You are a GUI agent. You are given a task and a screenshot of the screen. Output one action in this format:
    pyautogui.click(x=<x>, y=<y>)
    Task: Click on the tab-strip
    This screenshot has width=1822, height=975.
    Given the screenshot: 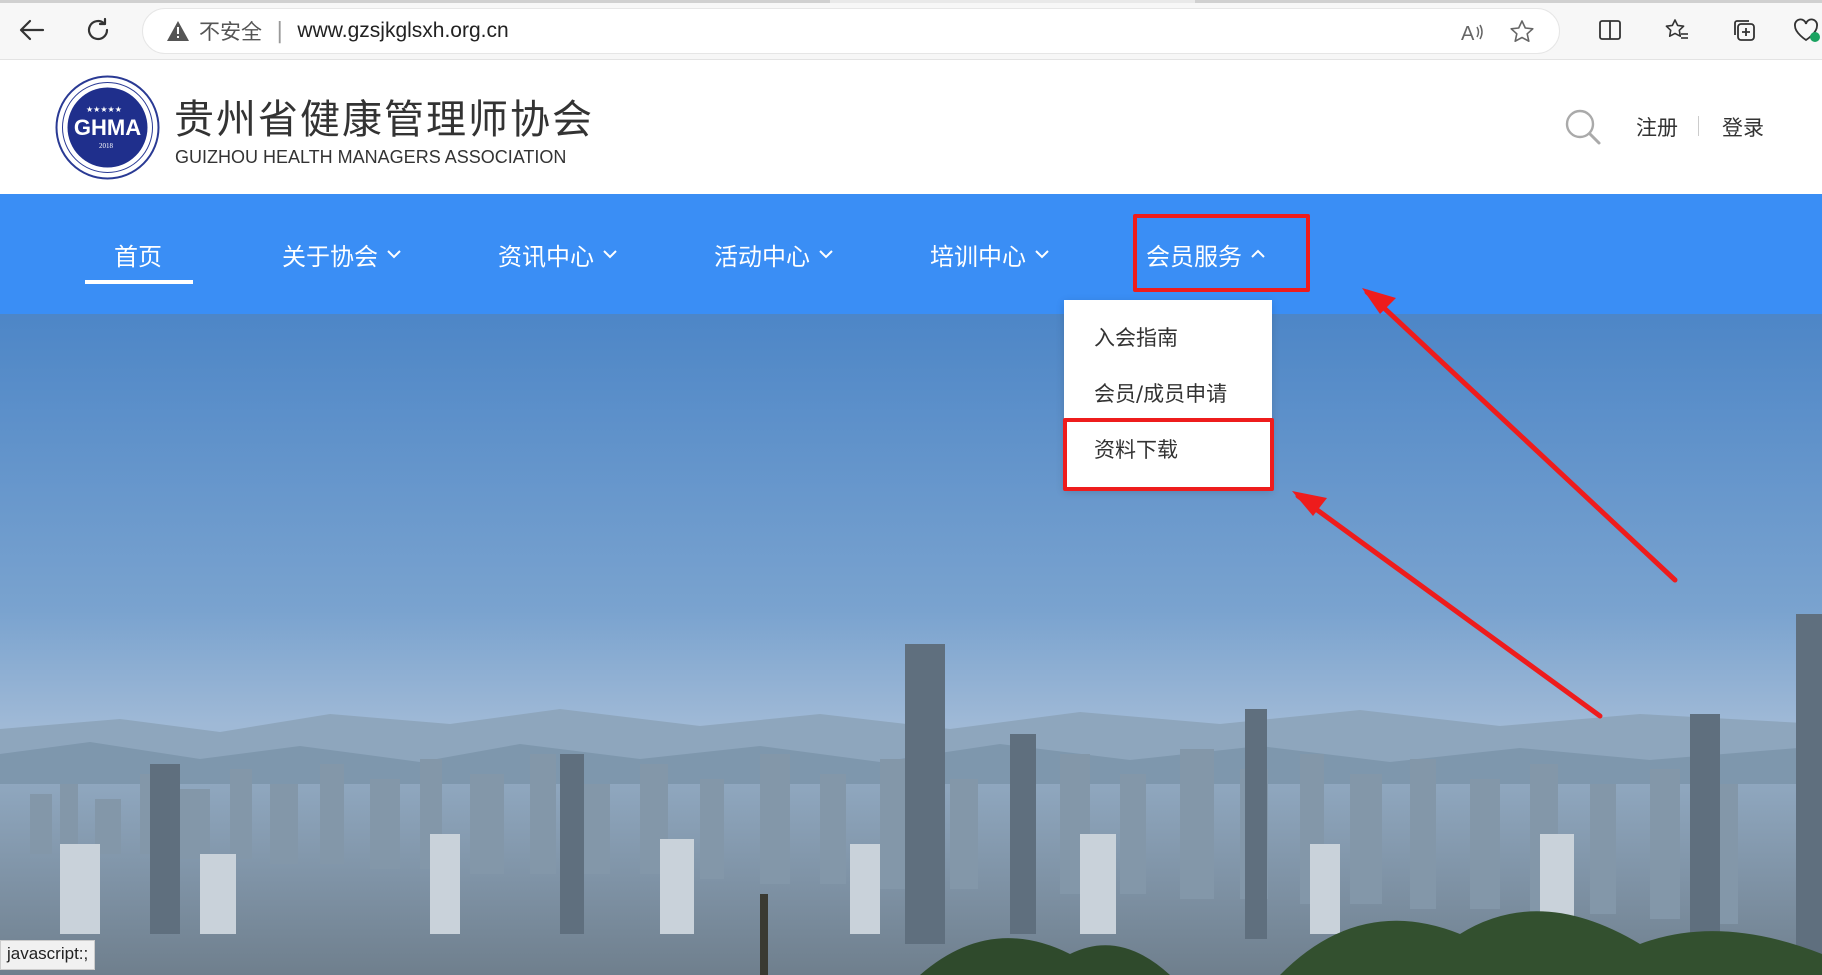 What is the action you would take?
    pyautogui.click(x=911, y=1)
    